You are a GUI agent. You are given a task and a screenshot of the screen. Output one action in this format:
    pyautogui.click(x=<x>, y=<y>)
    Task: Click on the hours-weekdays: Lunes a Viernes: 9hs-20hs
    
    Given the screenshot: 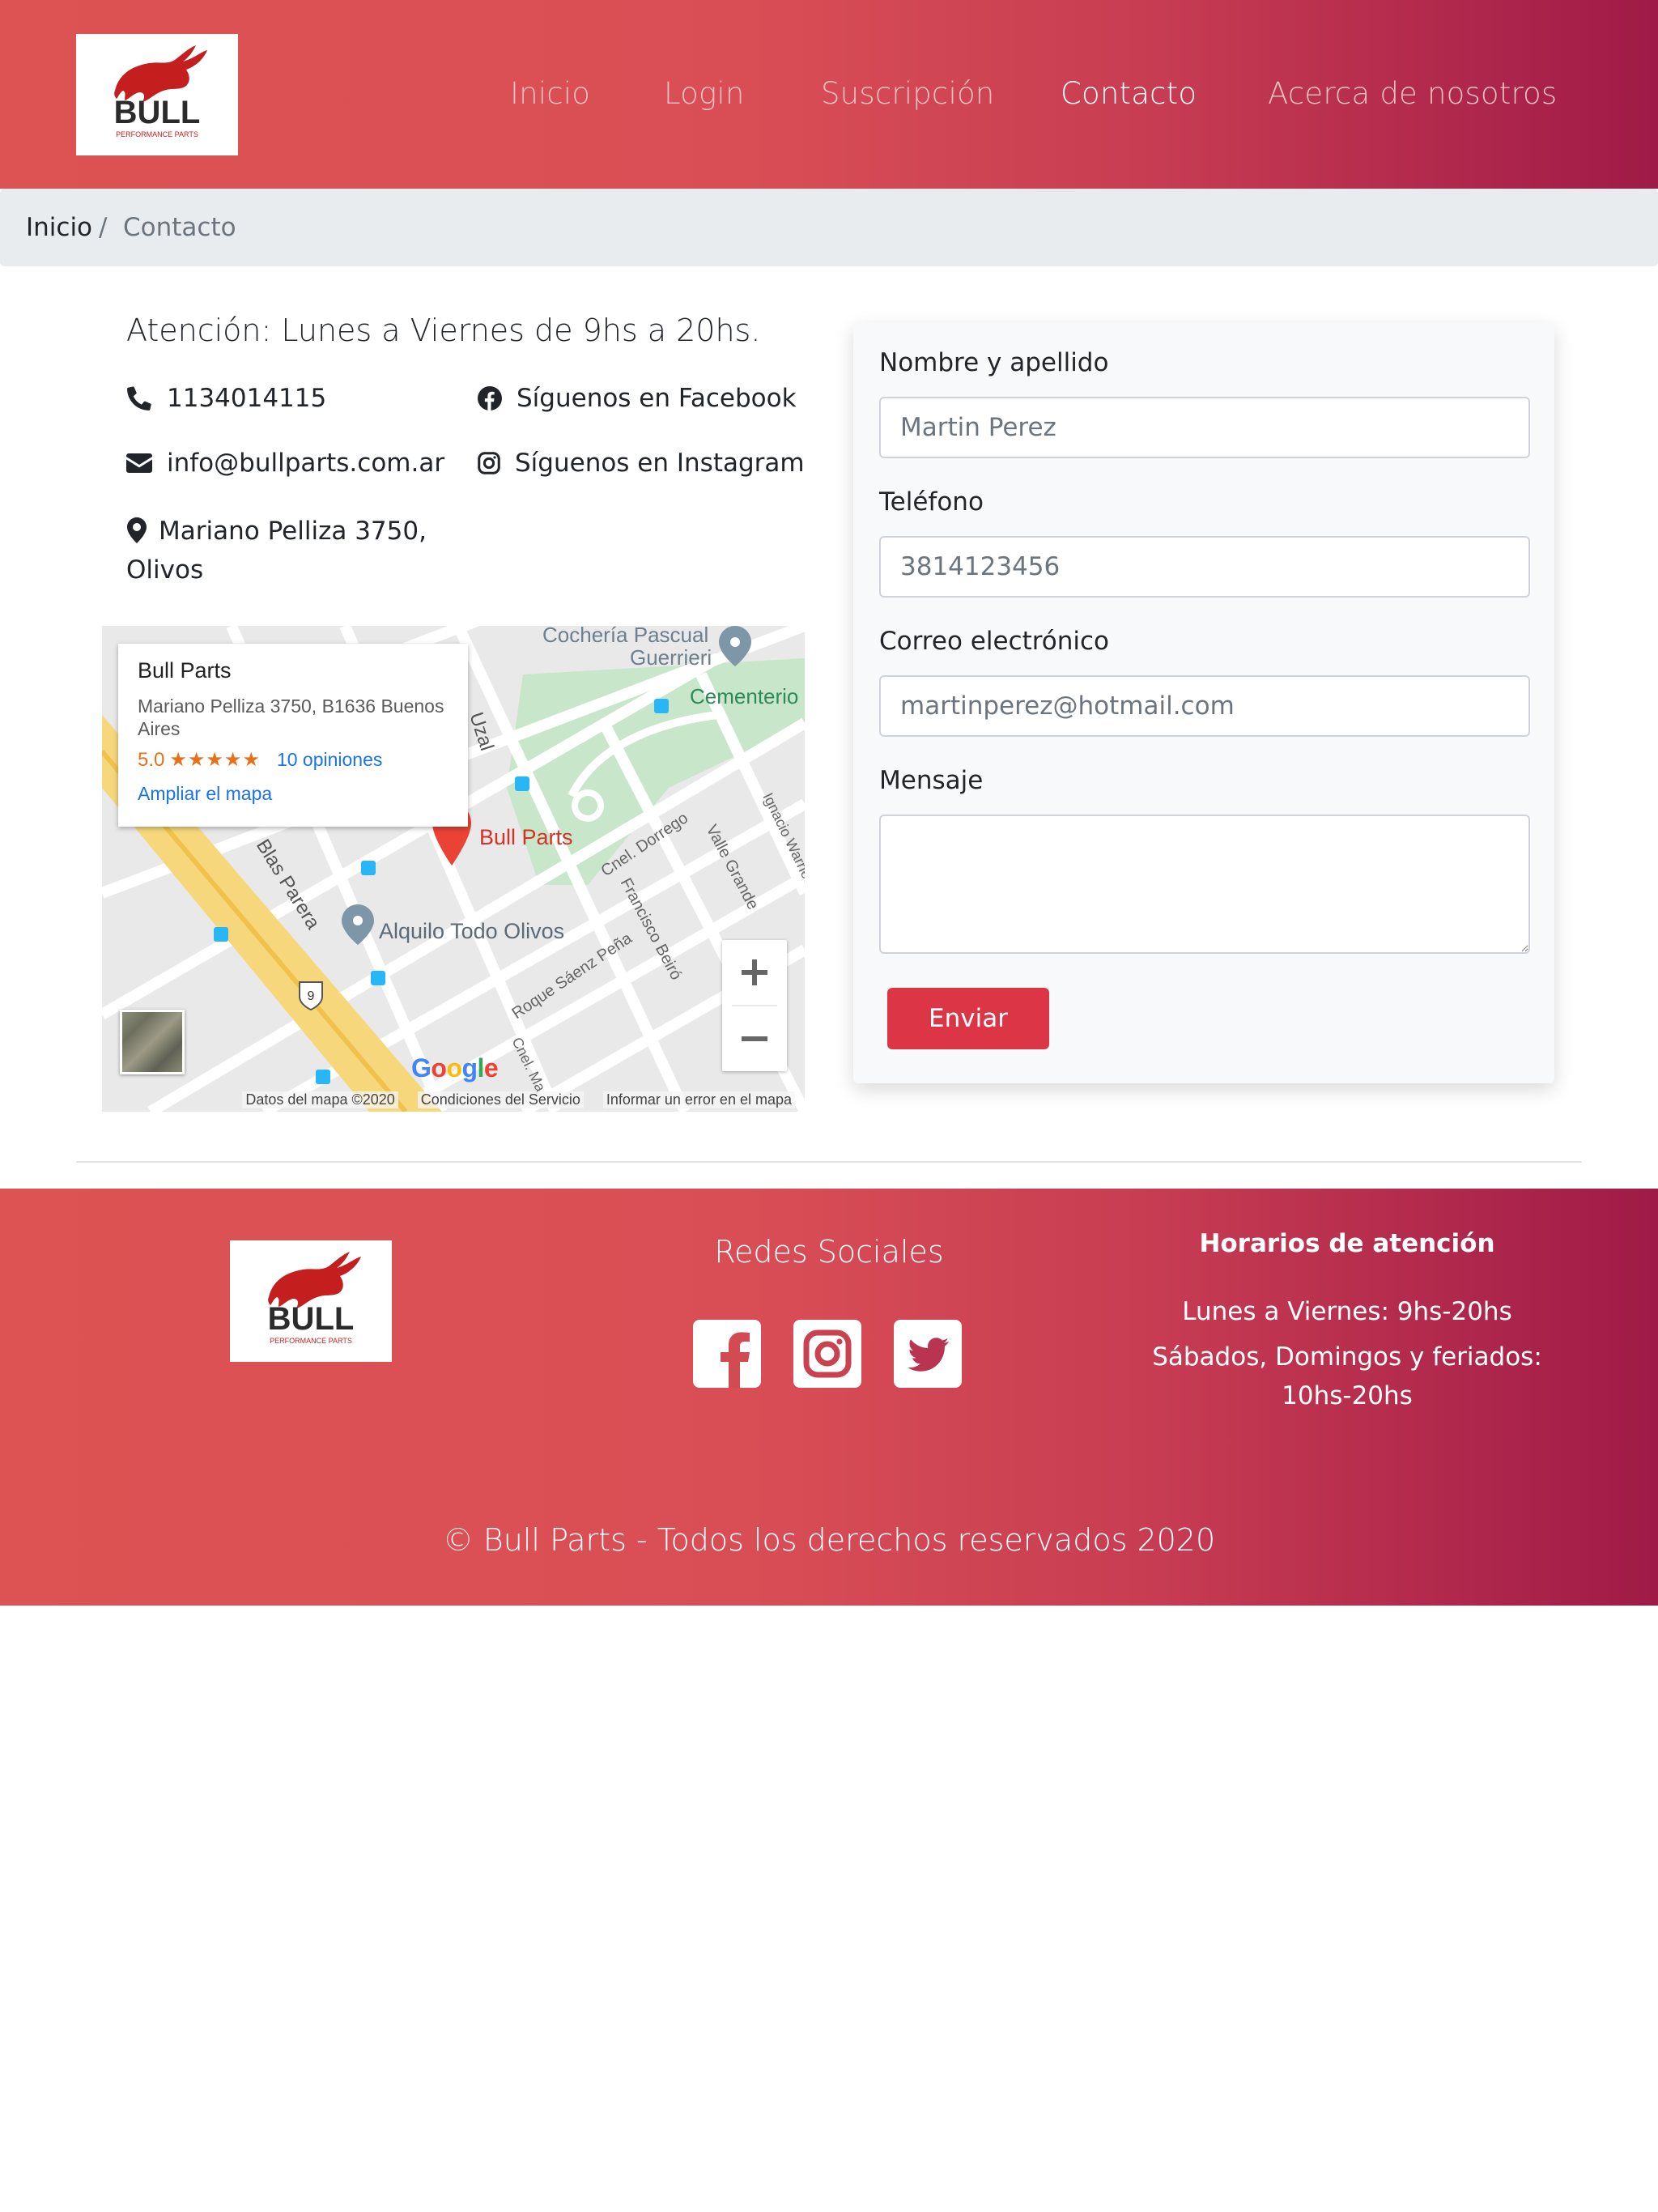 What is the action you would take?
    pyautogui.click(x=1347, y=1312)
    